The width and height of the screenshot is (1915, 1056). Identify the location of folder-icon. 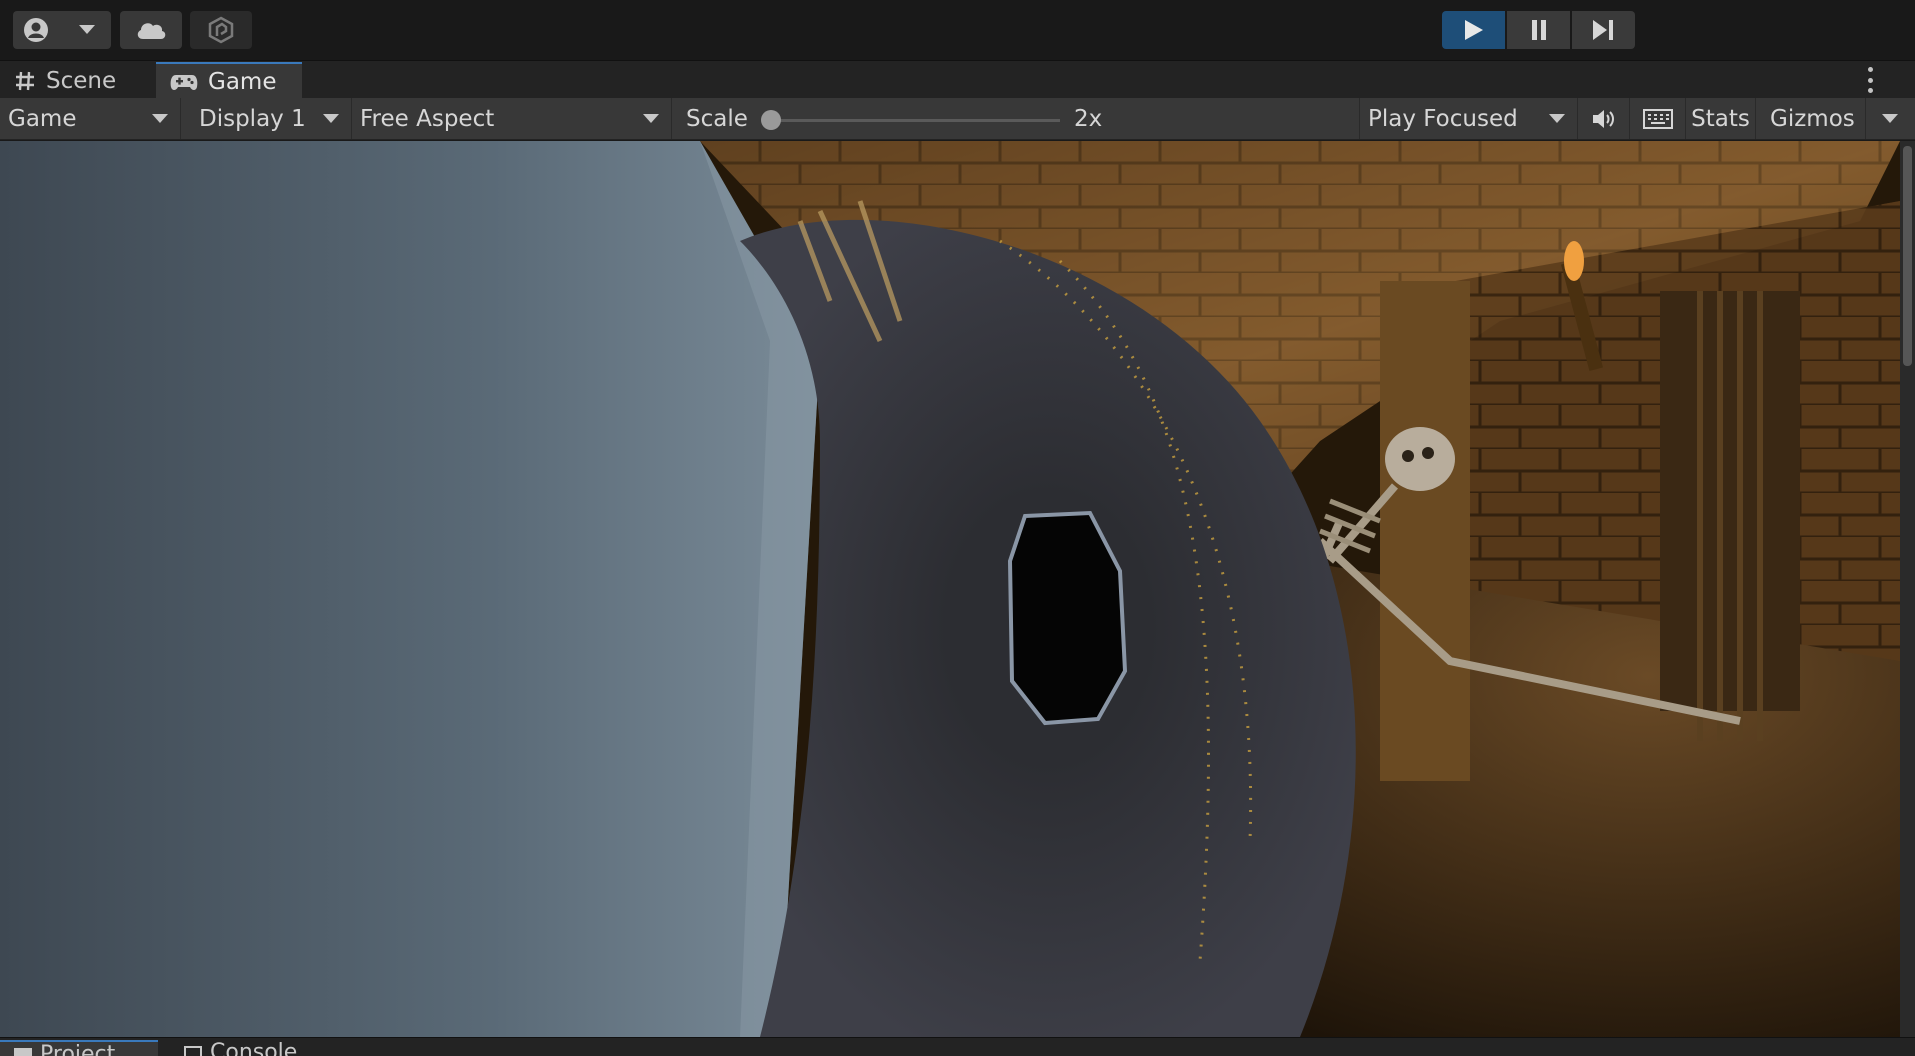
(23, 1052).